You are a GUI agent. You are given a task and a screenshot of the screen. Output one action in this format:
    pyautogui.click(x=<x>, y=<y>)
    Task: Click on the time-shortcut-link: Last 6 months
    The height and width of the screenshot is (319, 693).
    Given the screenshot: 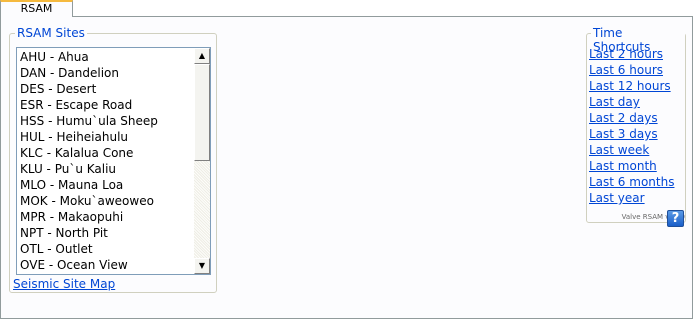 What is the action you would take?
    pyautogui.click(x=631, y=182)
    